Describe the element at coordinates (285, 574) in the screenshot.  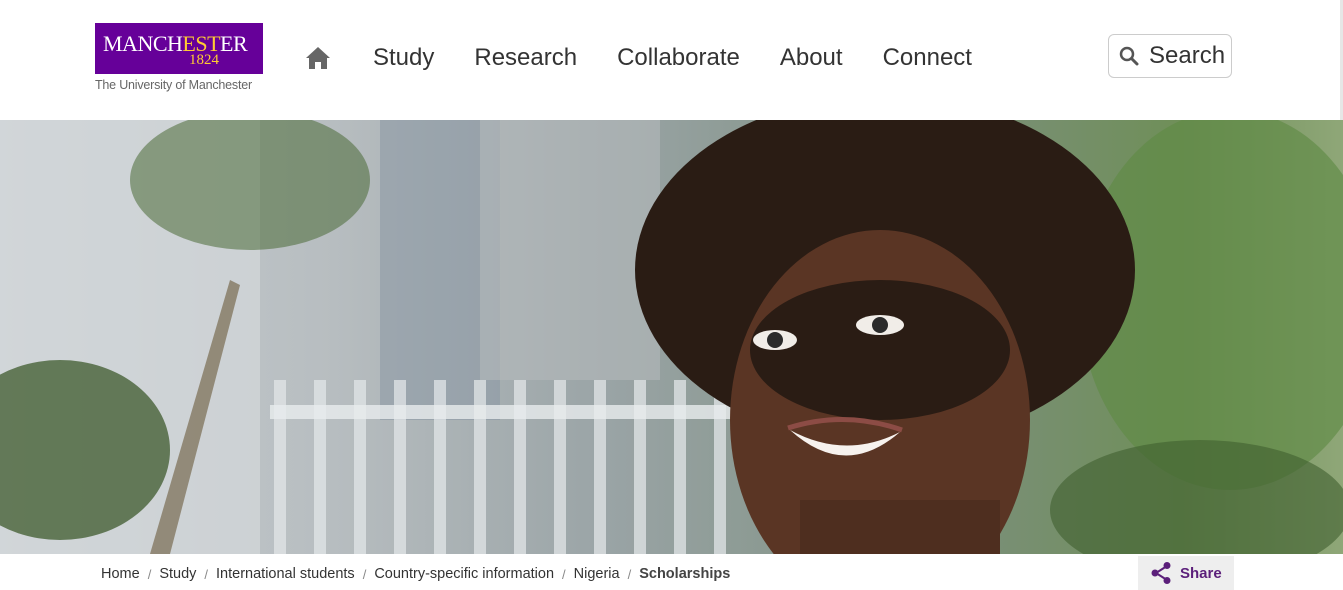
I see `breadcrumb-international-students: International students` at that location.